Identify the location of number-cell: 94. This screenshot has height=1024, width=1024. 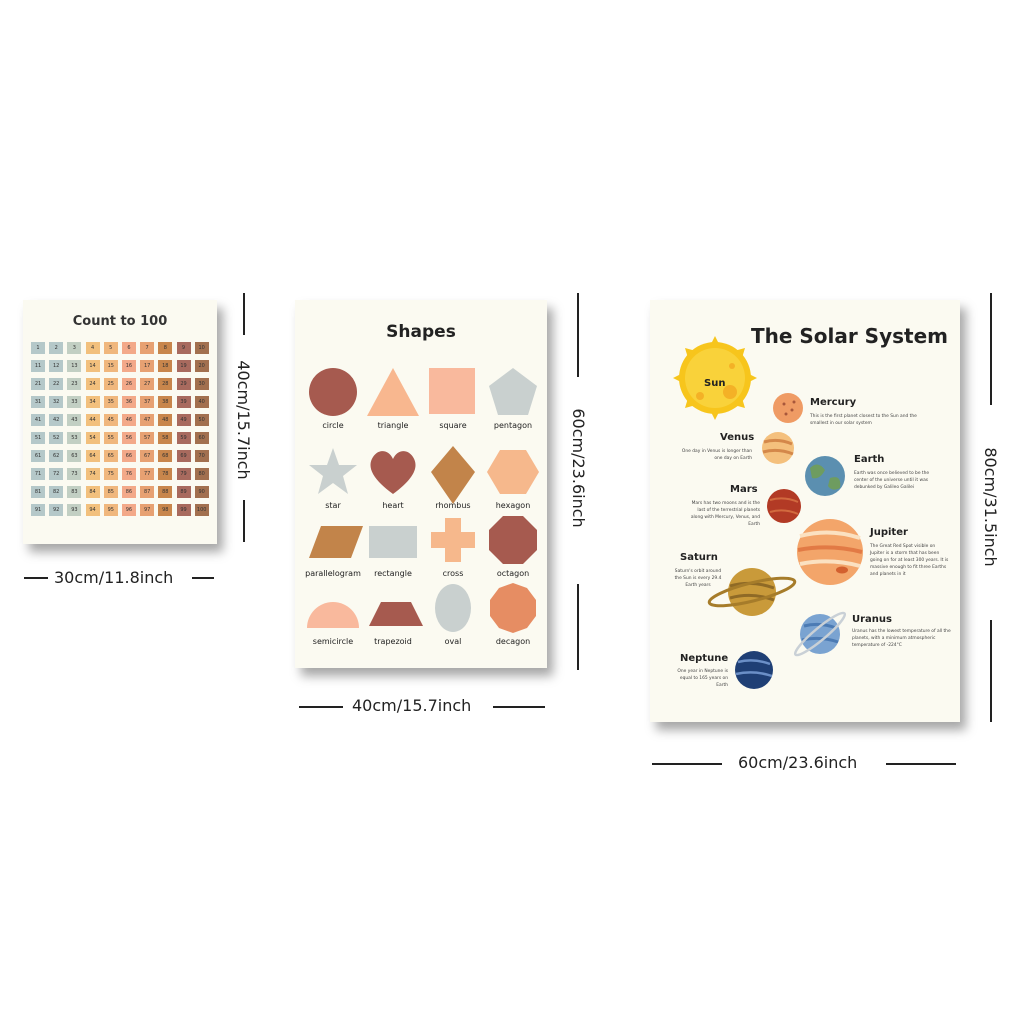
(92, 510).